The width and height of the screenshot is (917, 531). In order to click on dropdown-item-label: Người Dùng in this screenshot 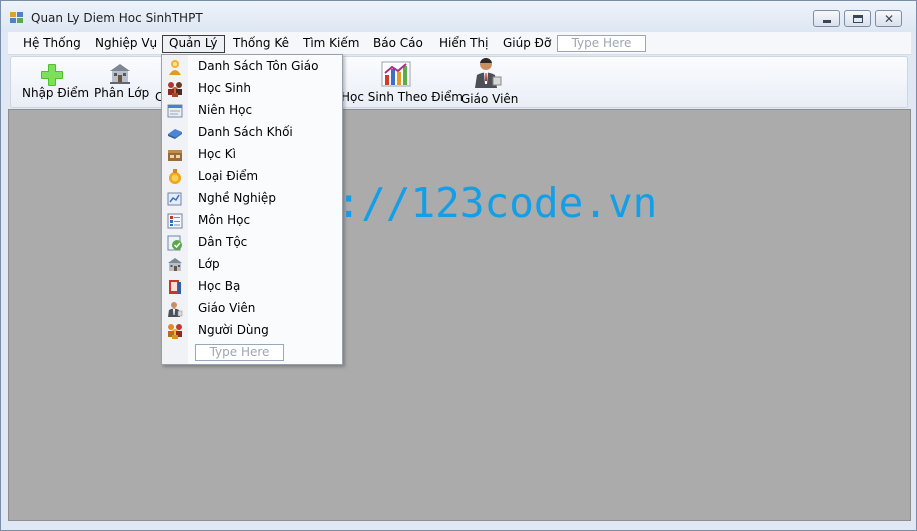, I will do `click(233, 330)`.